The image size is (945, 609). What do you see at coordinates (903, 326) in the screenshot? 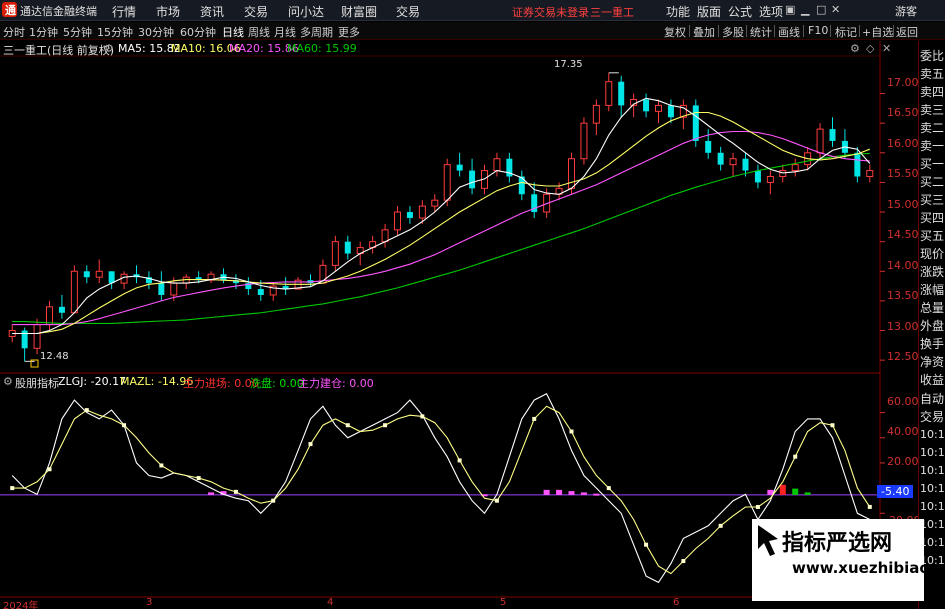
I see `price-tick: 13.00` at bounding box center [903, 326].